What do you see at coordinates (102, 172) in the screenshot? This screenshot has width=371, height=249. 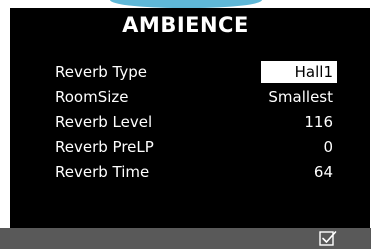 I see `param-label: Reverb Time` at bounding box center [102, 172].